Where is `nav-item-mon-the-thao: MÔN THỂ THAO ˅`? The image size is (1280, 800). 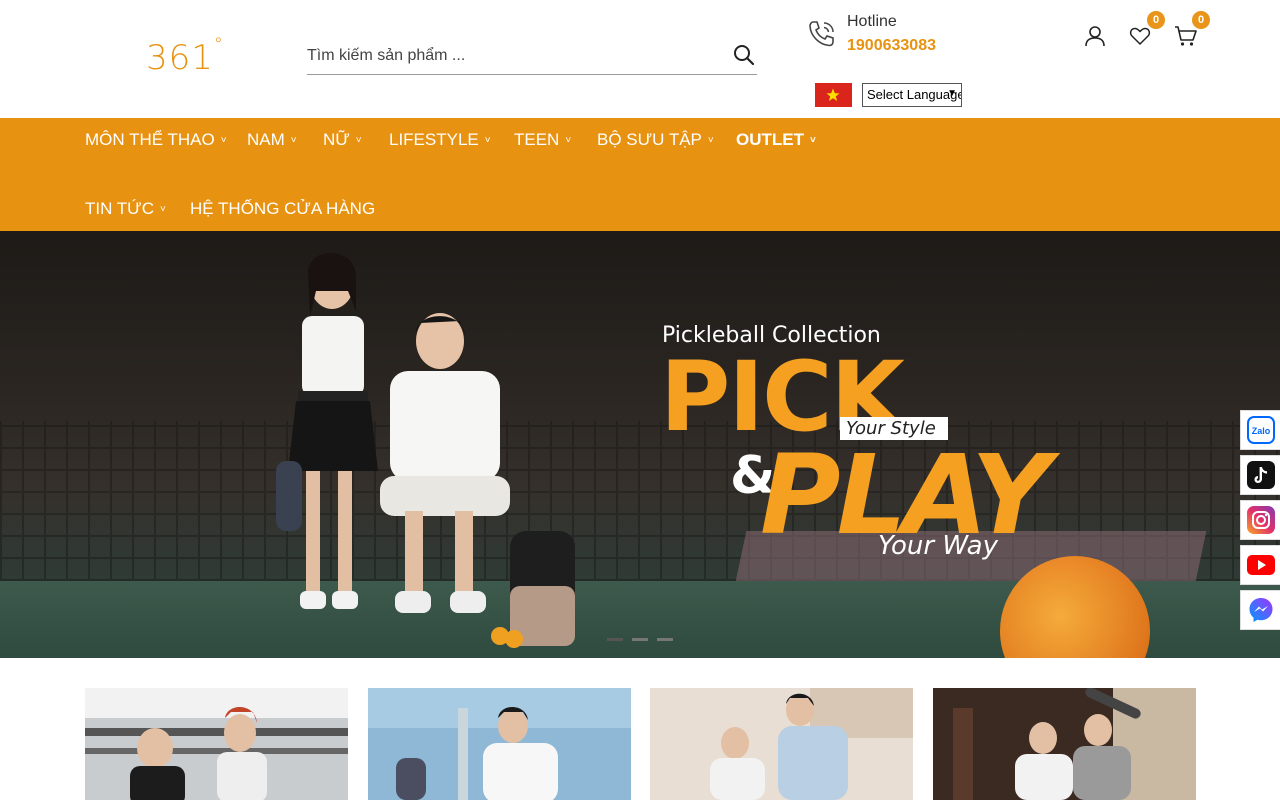
nav-item-mon-the-thao: MÔN THỂ THAO ˅ is located at coordinates (156, 140).